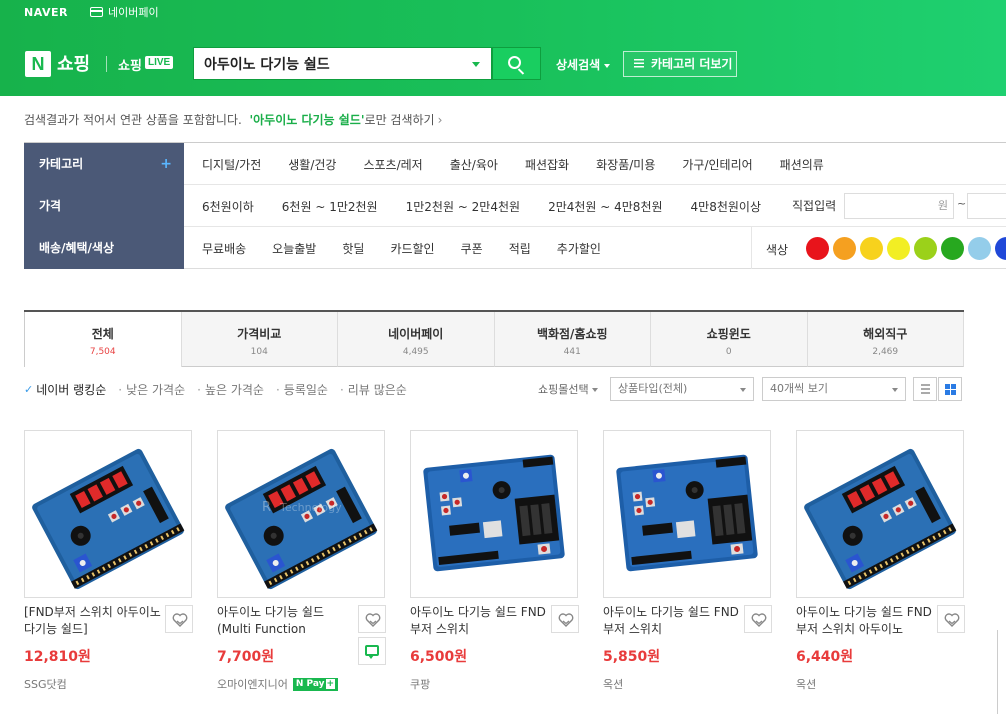 Image resolution: width=1006 pixels, height=714 pixels. What do you see at coordinates (802, 164) in the screenshot?
I see `category-option: 패션의류` at bounding box center [802, 164].